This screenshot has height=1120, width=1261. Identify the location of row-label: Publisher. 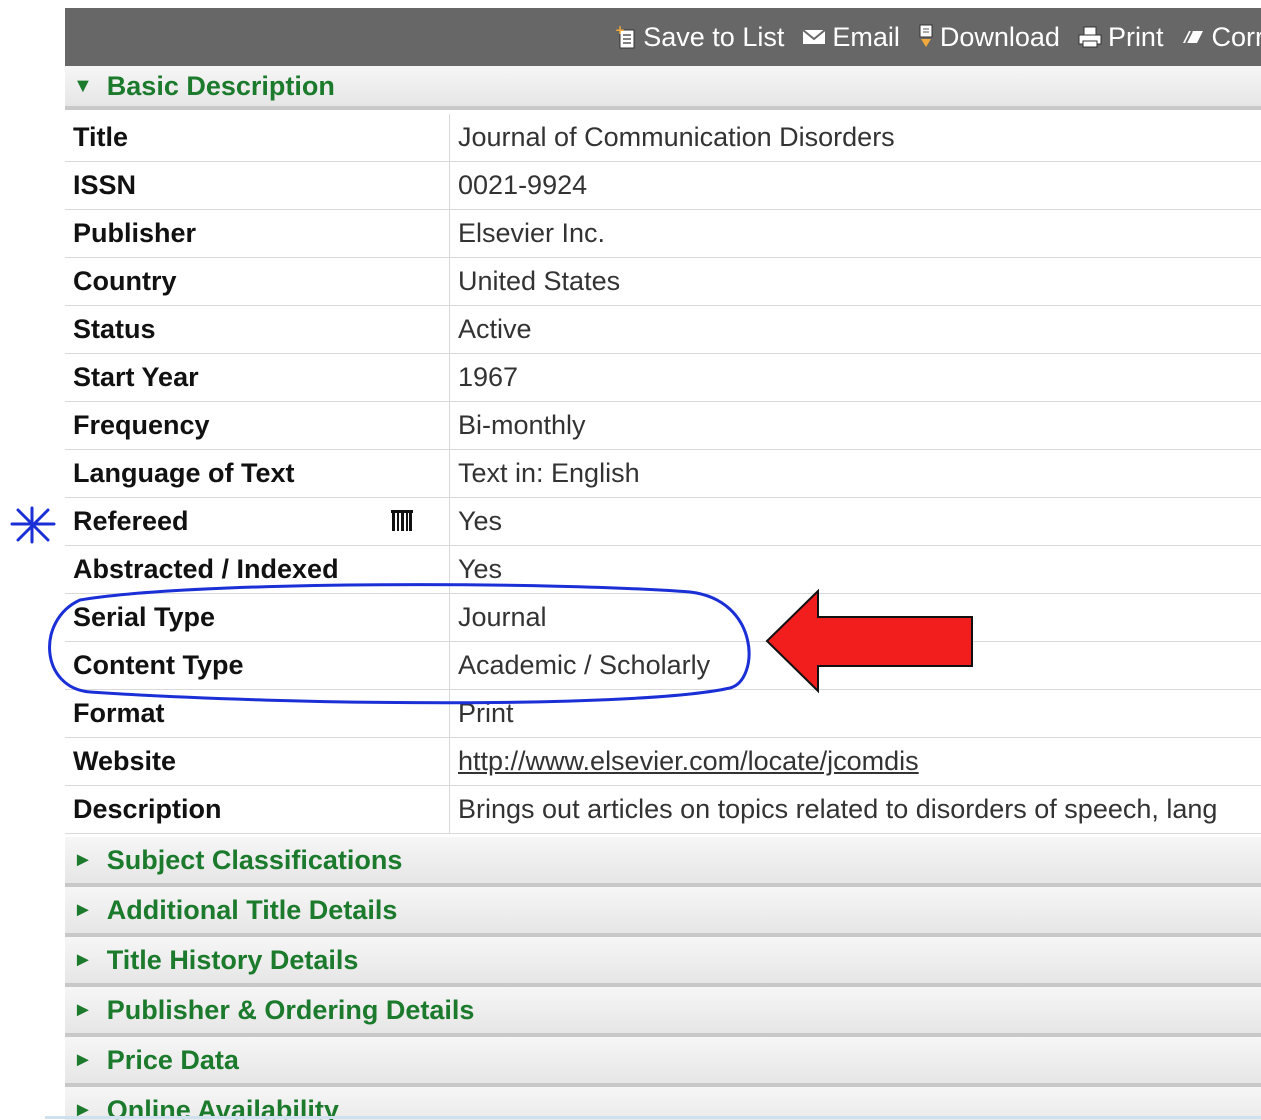
(257, 233).